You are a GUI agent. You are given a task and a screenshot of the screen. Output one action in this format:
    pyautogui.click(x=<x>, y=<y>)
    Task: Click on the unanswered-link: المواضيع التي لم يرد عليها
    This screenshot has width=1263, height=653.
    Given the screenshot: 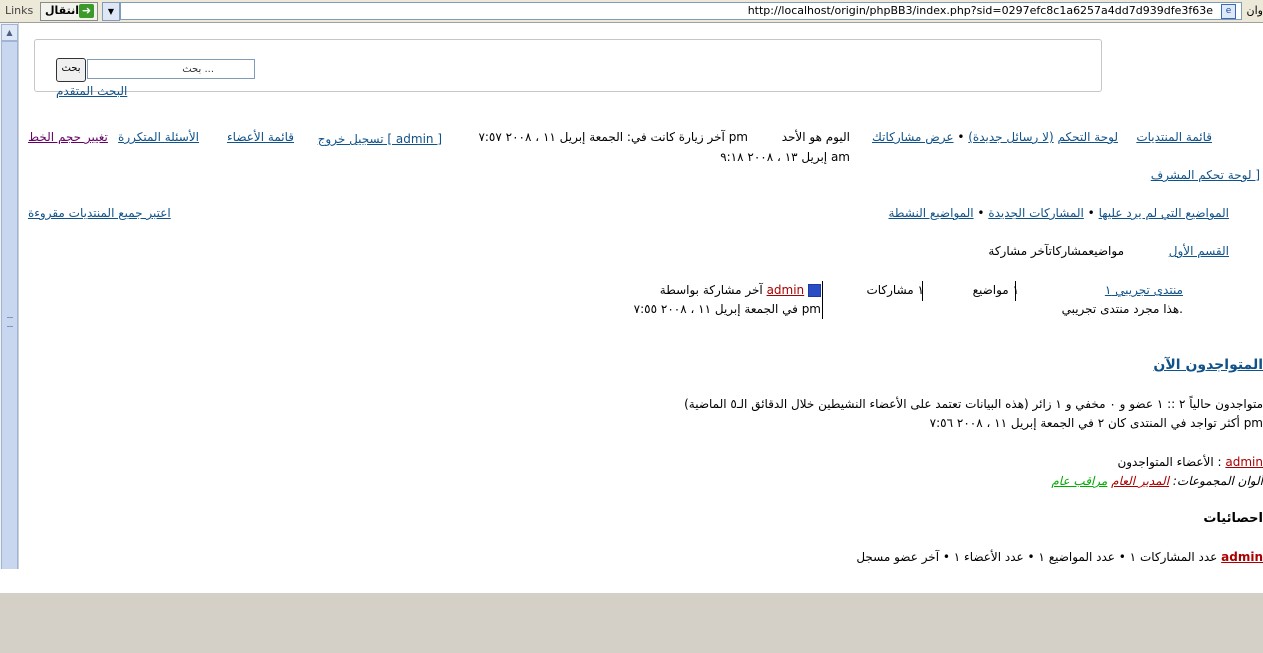 What is the action you would take?
    pyautogui.click(x=1164, y=213)
    